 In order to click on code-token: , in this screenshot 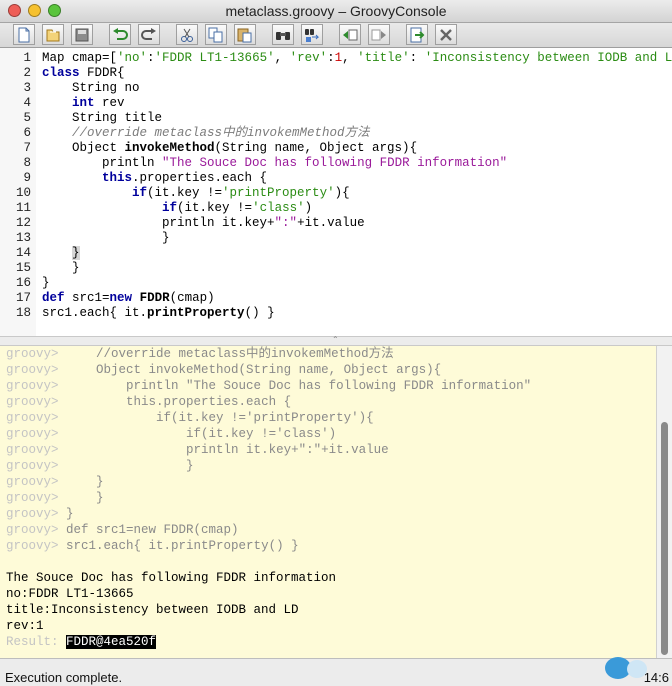, I will do `click(350, 58)`.